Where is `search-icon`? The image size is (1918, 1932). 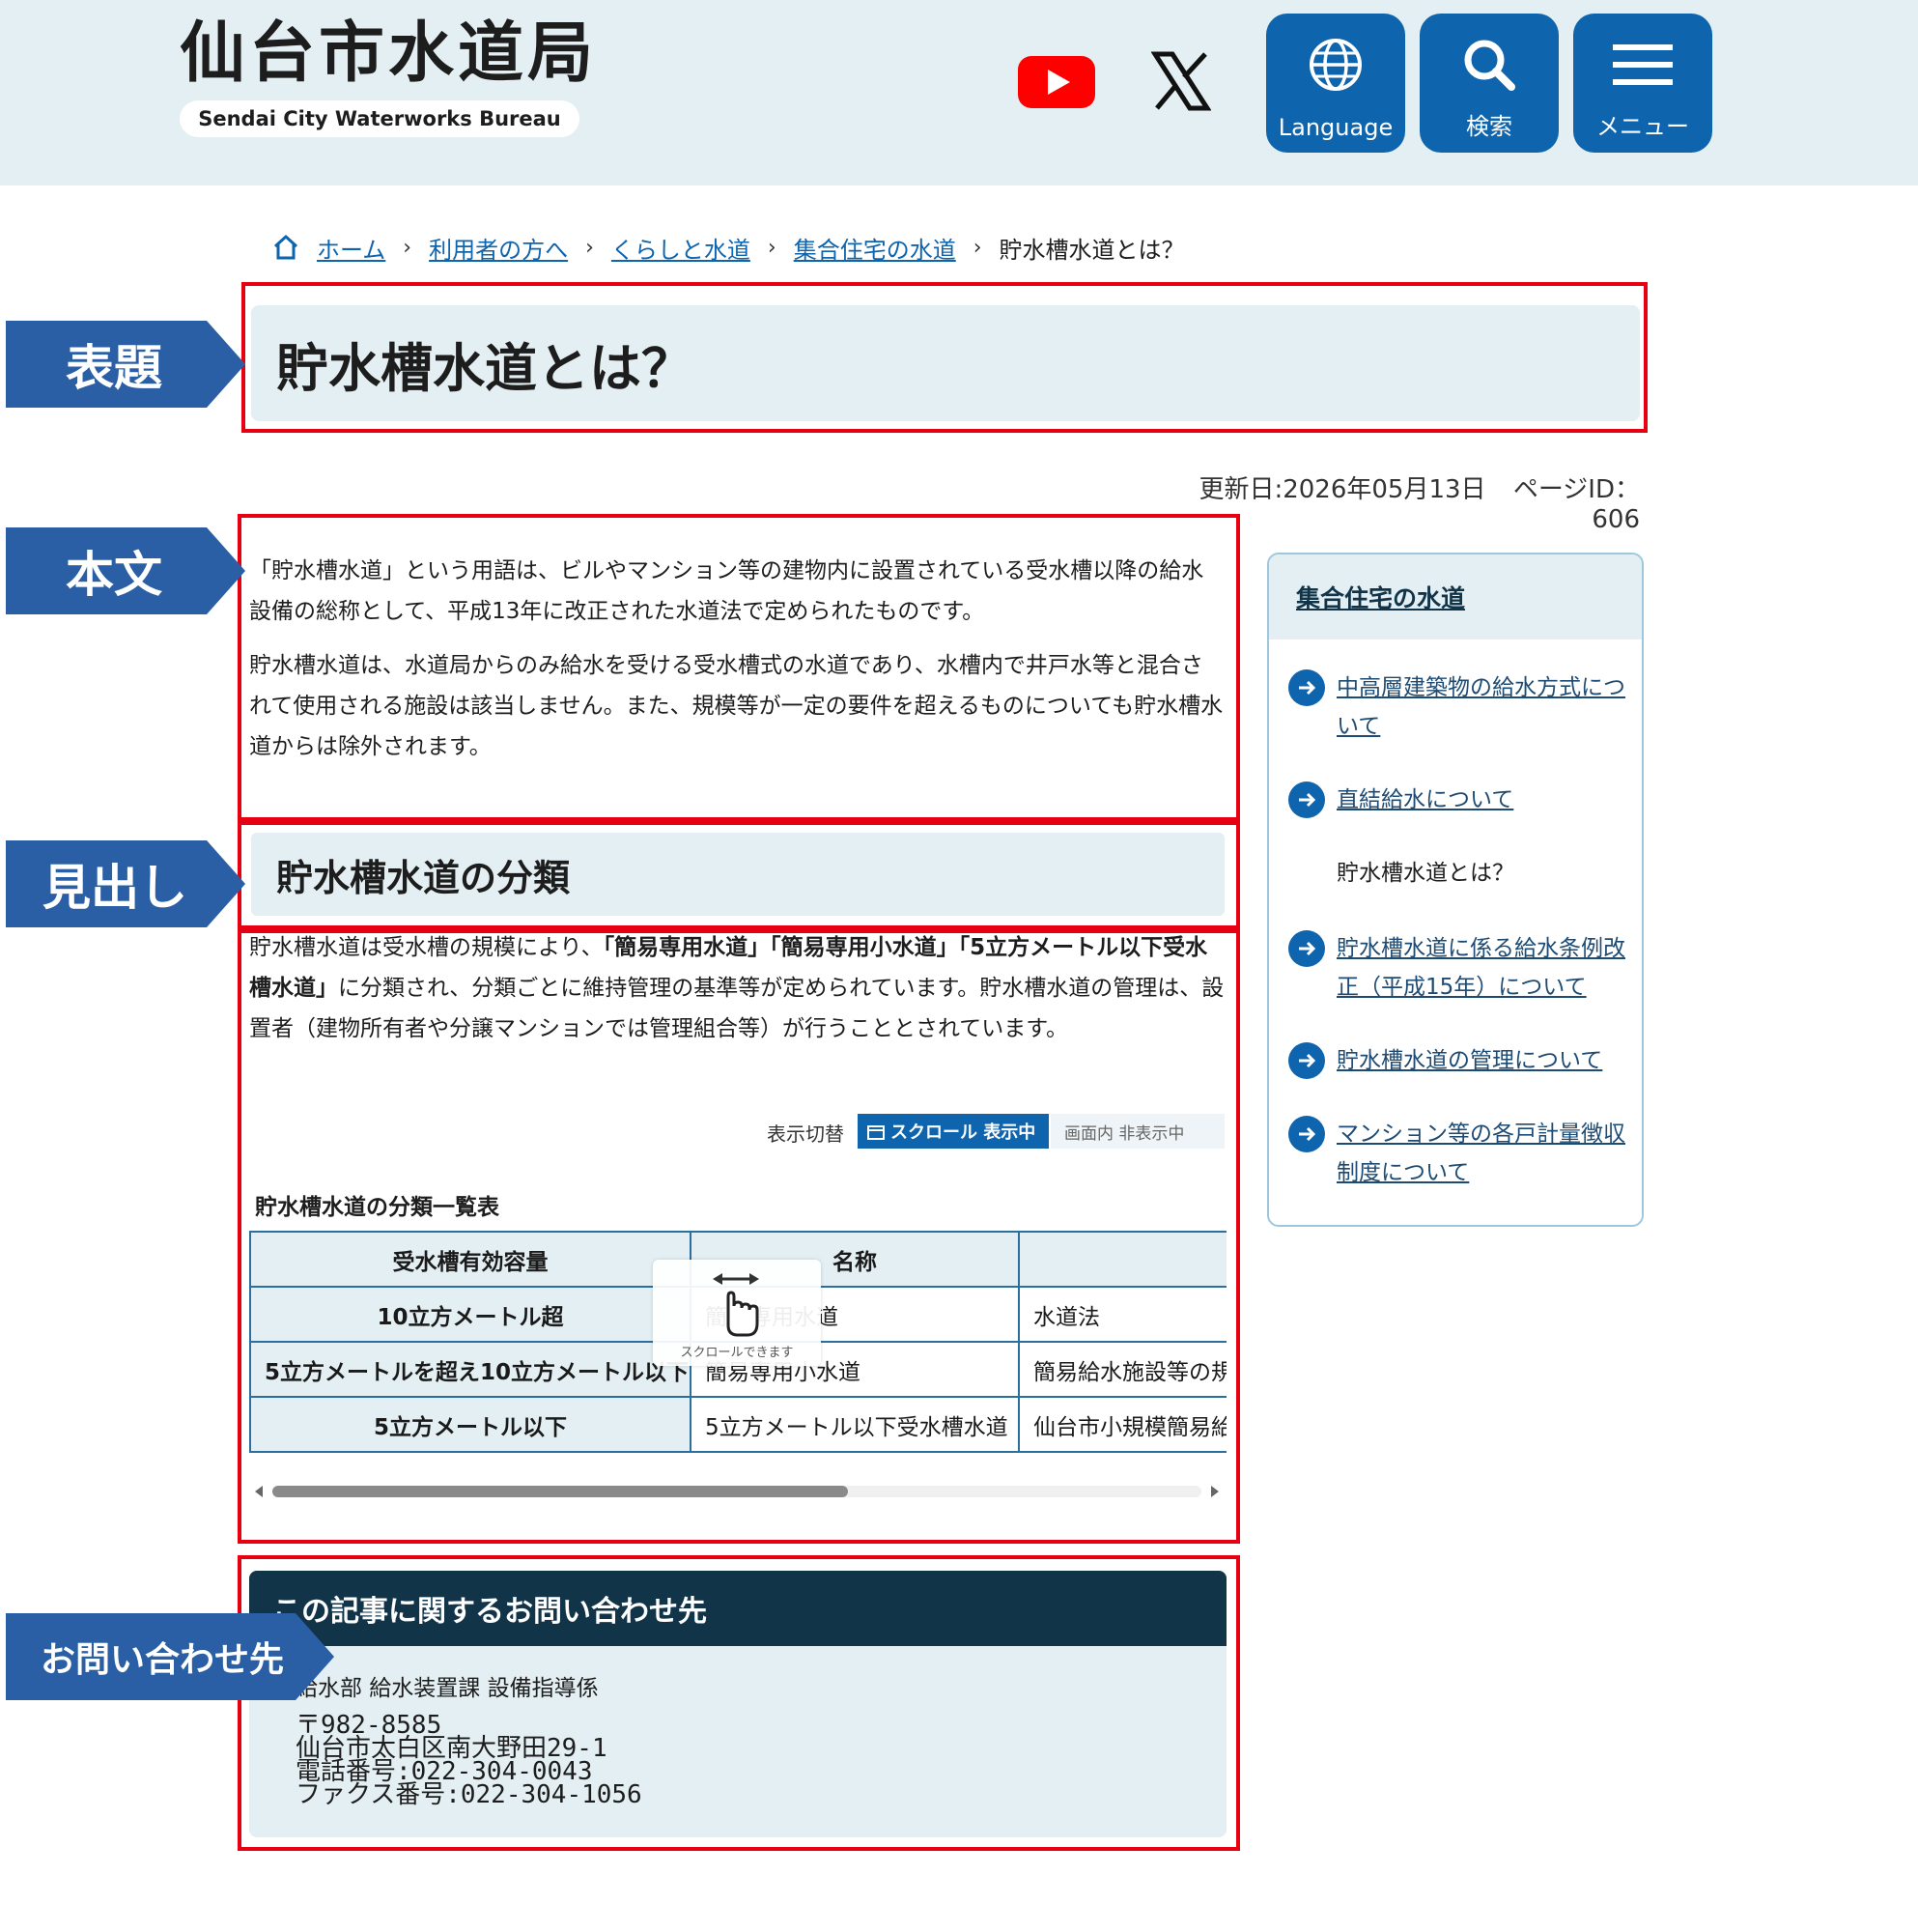
search-icon is located at coordinates (1489, 65).